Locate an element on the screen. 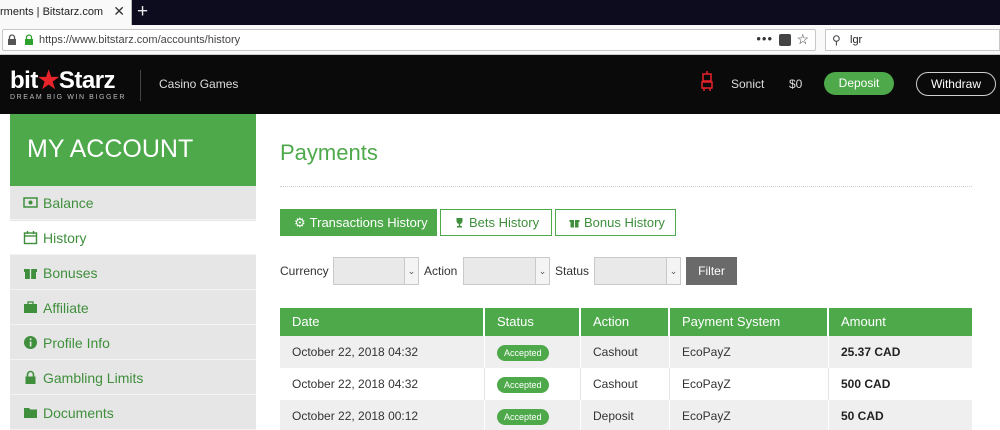 This screenshot has height=430, width=1000. status-label: Status is located at coordinates (572, 271).